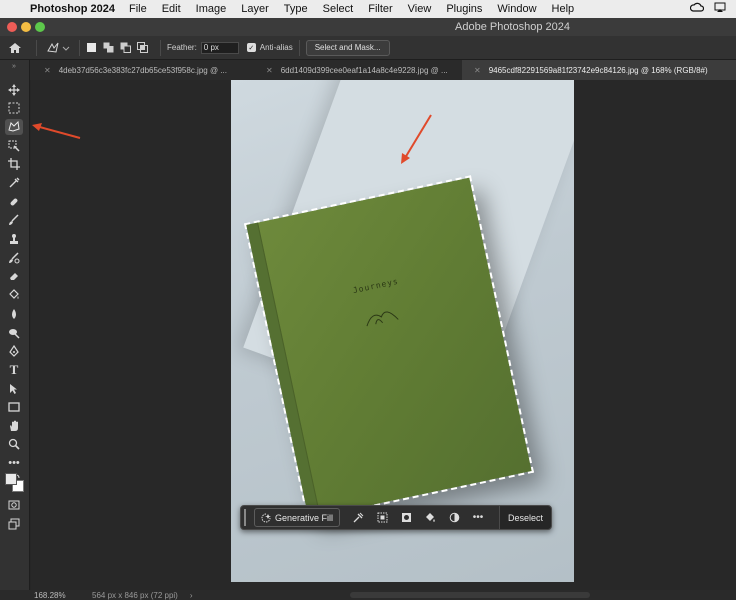  What do you see at coordinates (72, 9) in the screenshot?
I see `app-menu: Photoshop 2024` at bounding box center [72, 9].